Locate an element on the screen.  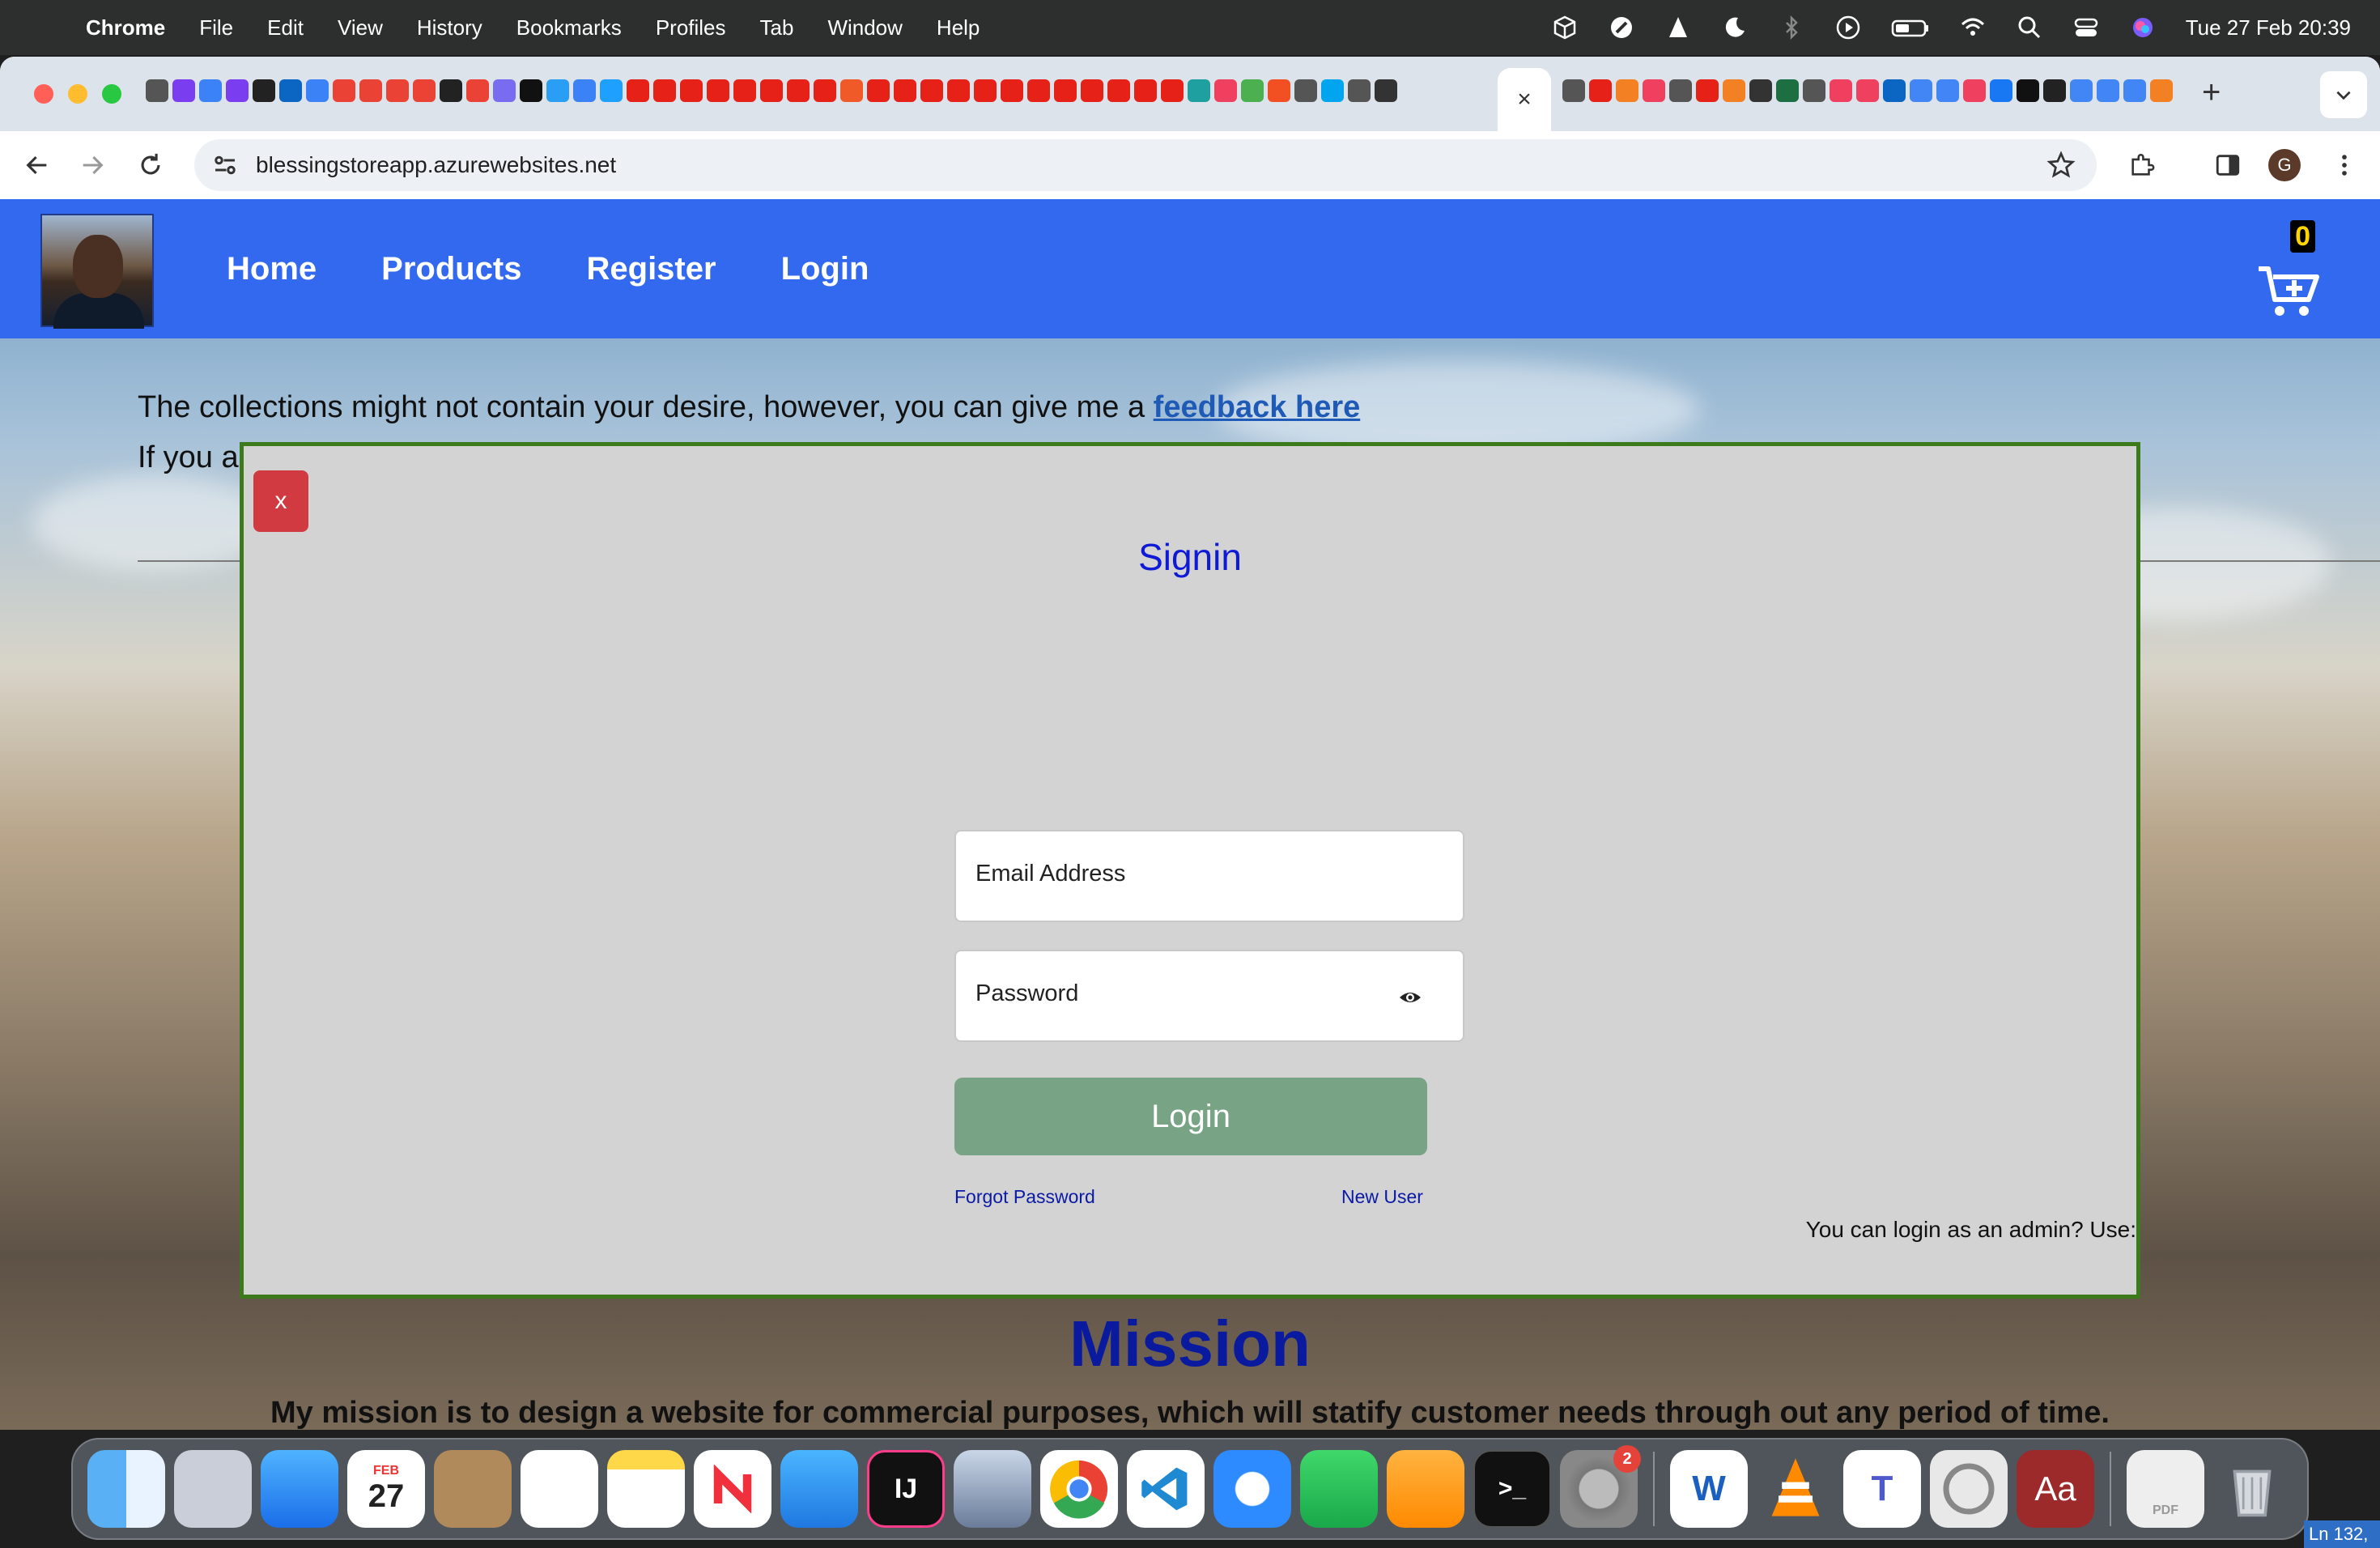
reminders-icon is located at coordinates (559, 1489).